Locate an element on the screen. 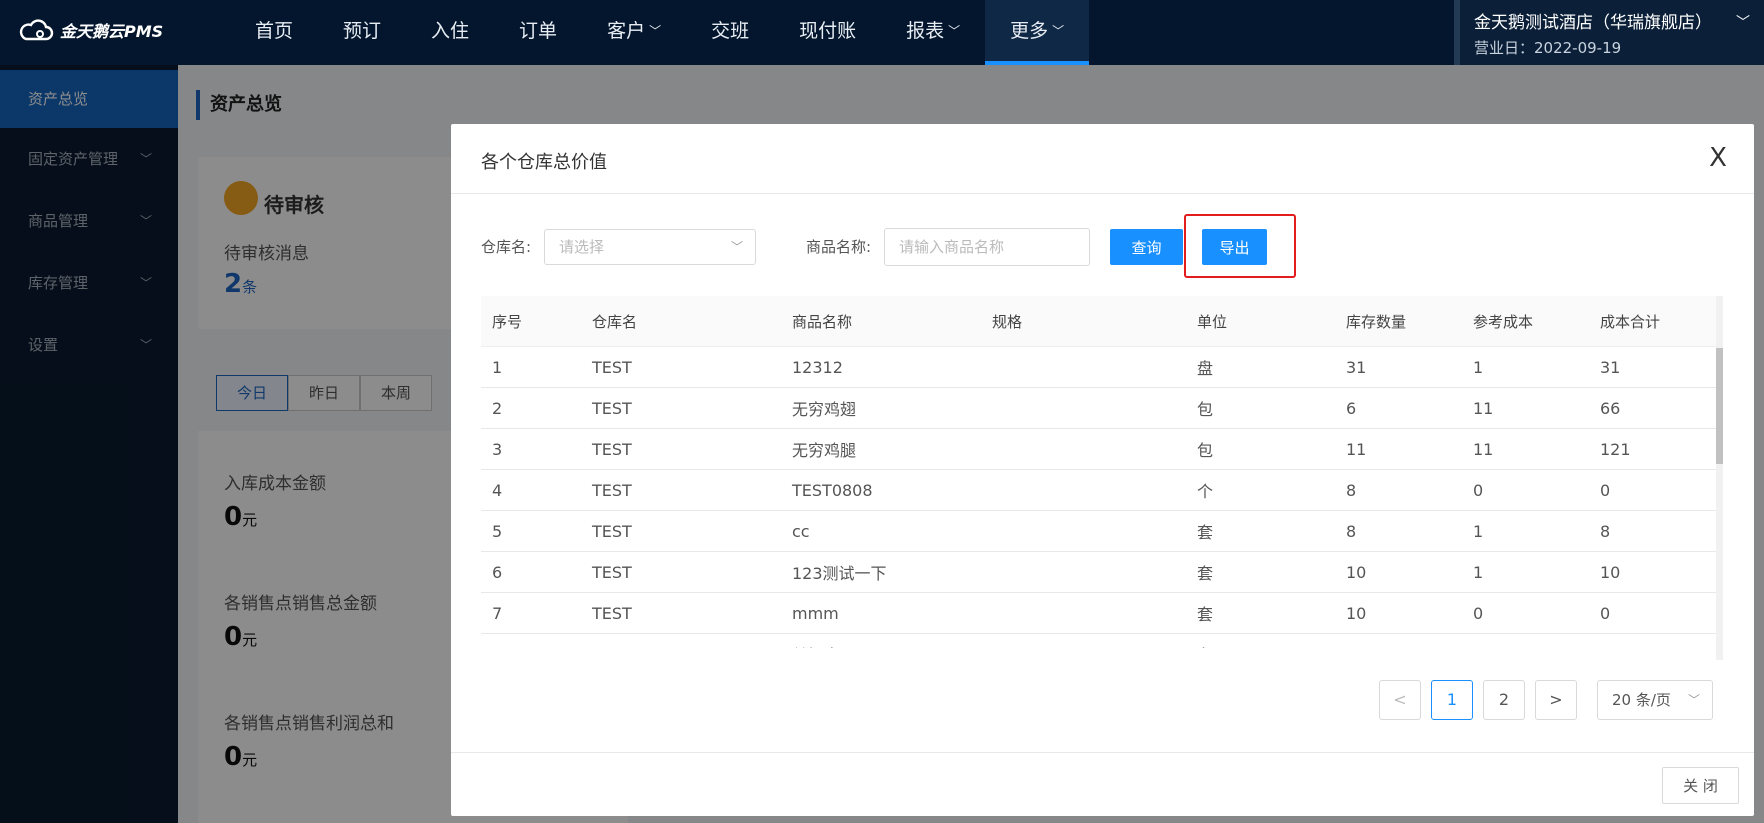 The width and height of the screenshot is (1764, 823). product-name-label: 商品名称: is located at coordinates (839, 247).